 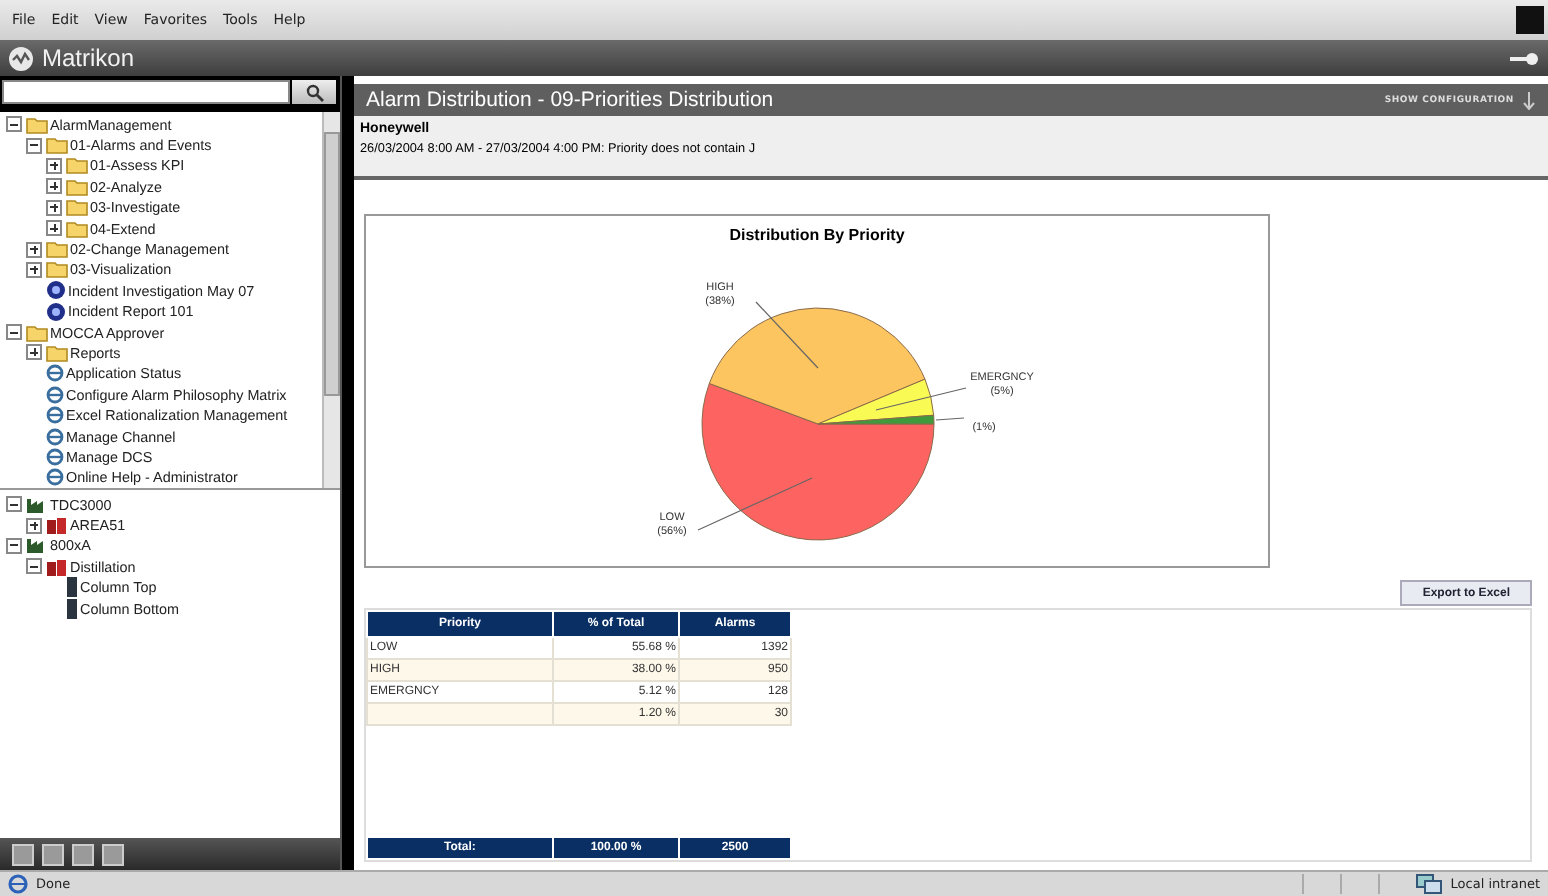 What do you see at coordinates (88, 58) in the screenshot?
I see `brand-name: Matrikon` at bounding box center [88, 58].